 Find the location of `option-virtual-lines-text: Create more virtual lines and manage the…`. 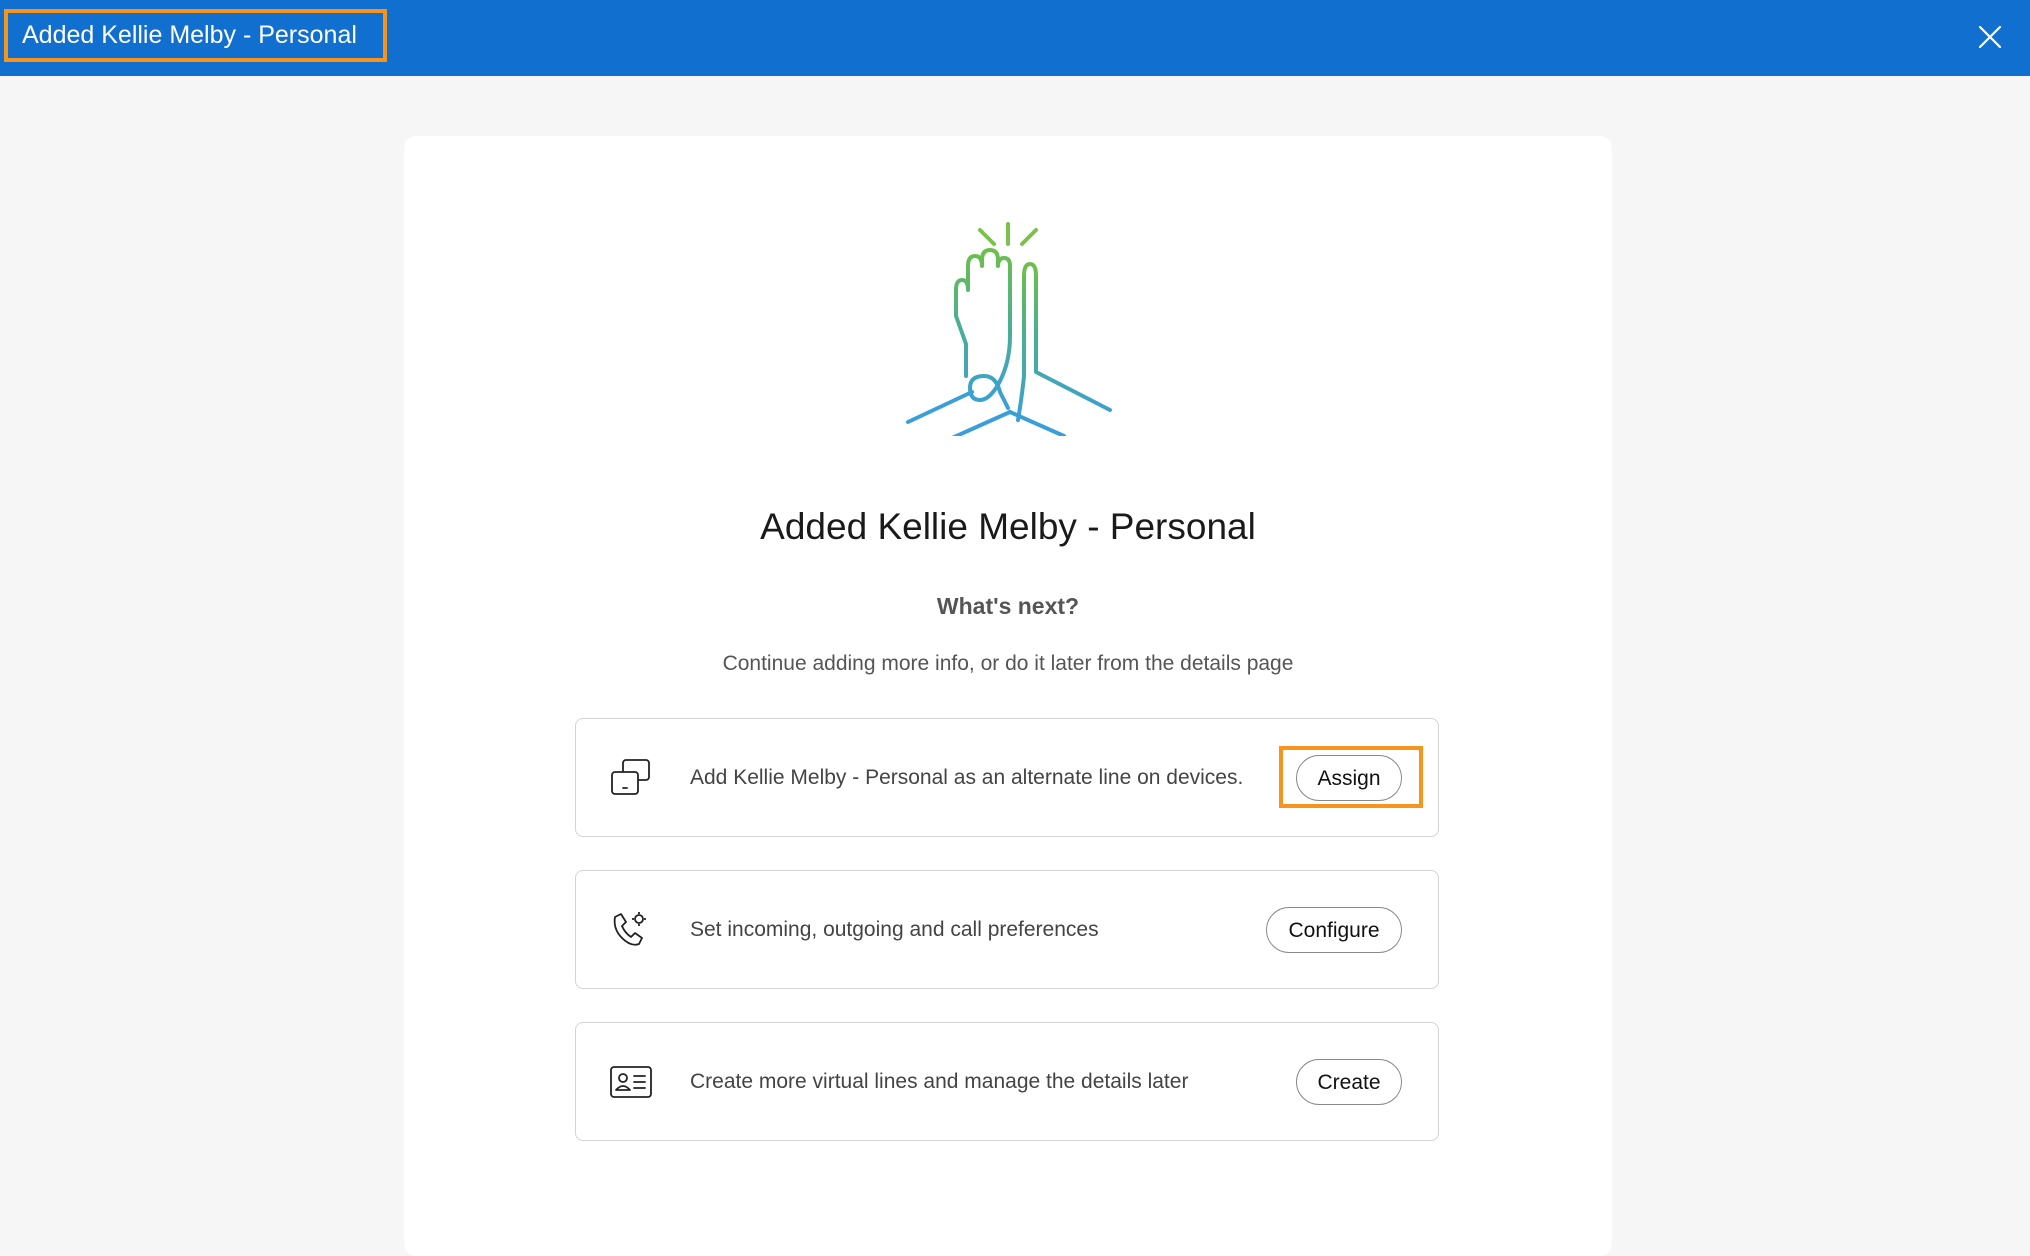

option-virtual-lines-text: Create more virtual lines and manage the… is located at coordinates (939, 1081).